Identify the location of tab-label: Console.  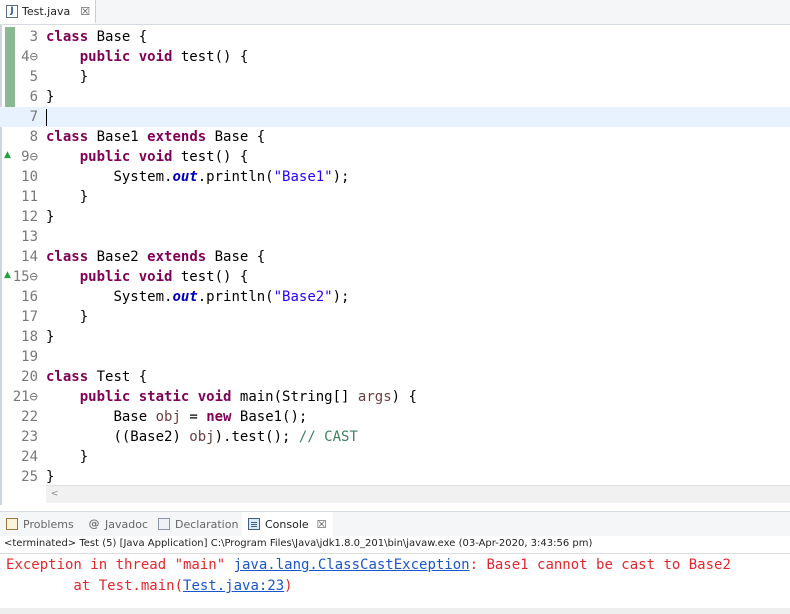
(287, 524).